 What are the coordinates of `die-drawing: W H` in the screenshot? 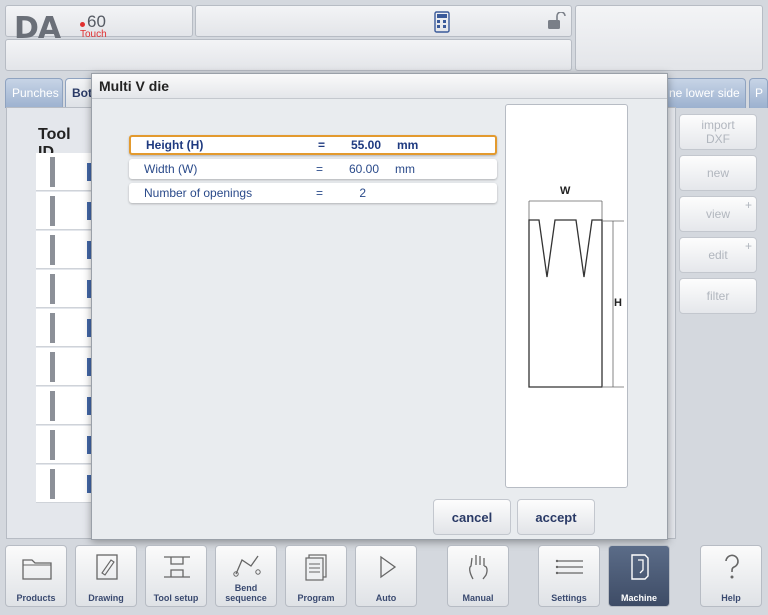 It's located at (566, 296).